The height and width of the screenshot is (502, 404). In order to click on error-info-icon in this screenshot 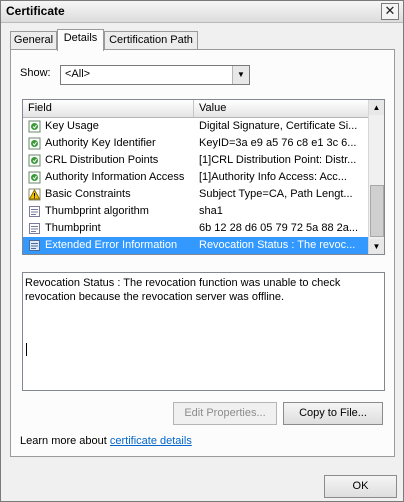, I will do `click(34, 245)`.